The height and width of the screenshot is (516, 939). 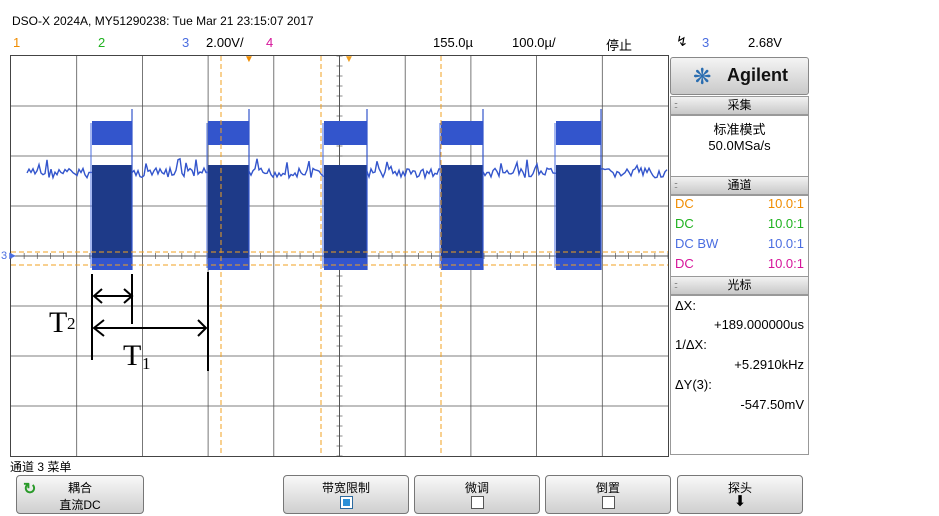 I want to click on cursors-panel-title: 光标, so click(x=739, y=285).